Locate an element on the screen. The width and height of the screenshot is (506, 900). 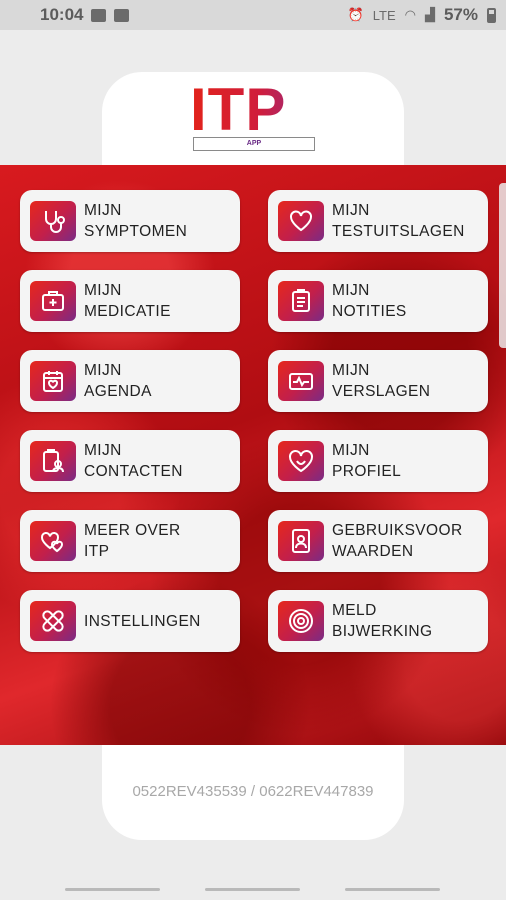
wifi-icon: ◠ is located at coordinates (410, 14).